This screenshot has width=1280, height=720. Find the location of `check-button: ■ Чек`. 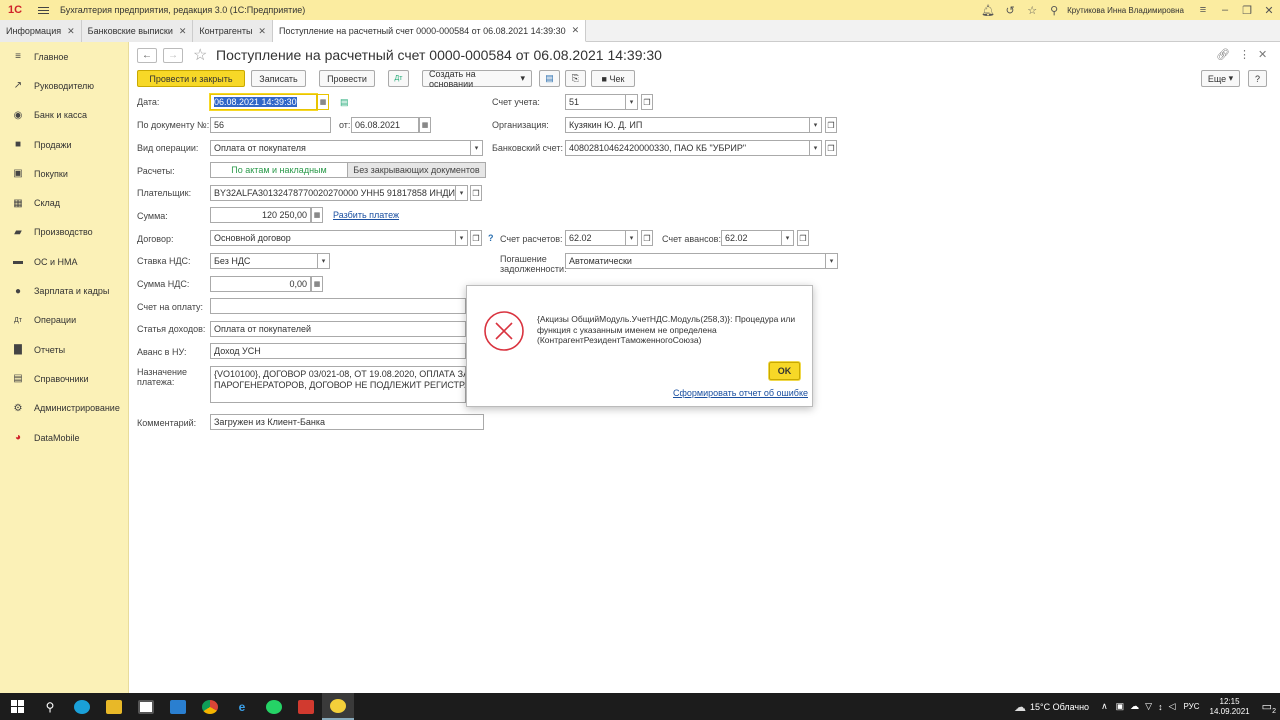

check-button: ■ Чек is located at coordinates (613, 78).